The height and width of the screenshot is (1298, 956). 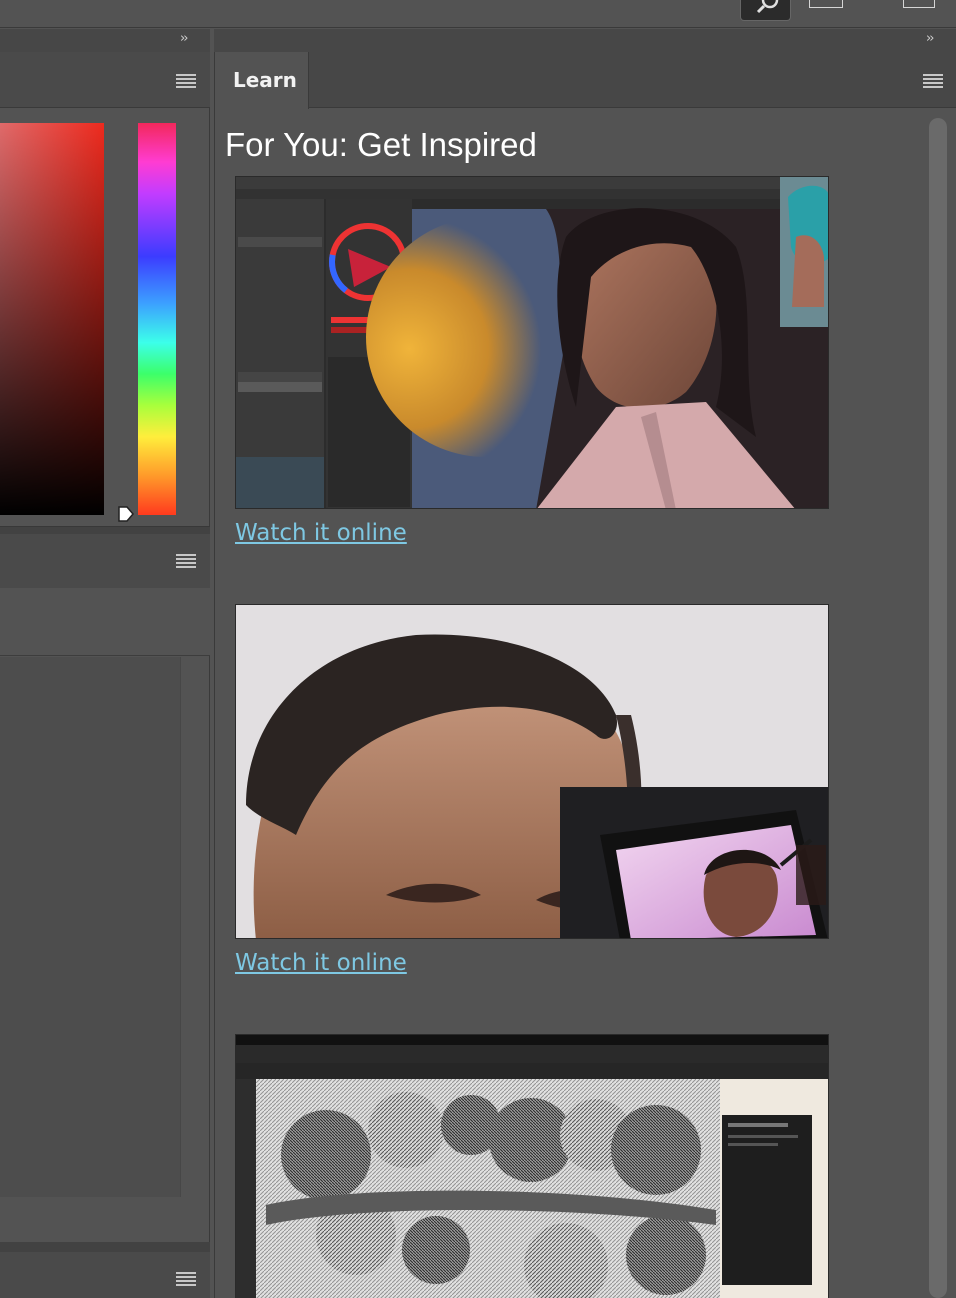 I want to click on panel-toolbar-area, so click(x=105, y=622).